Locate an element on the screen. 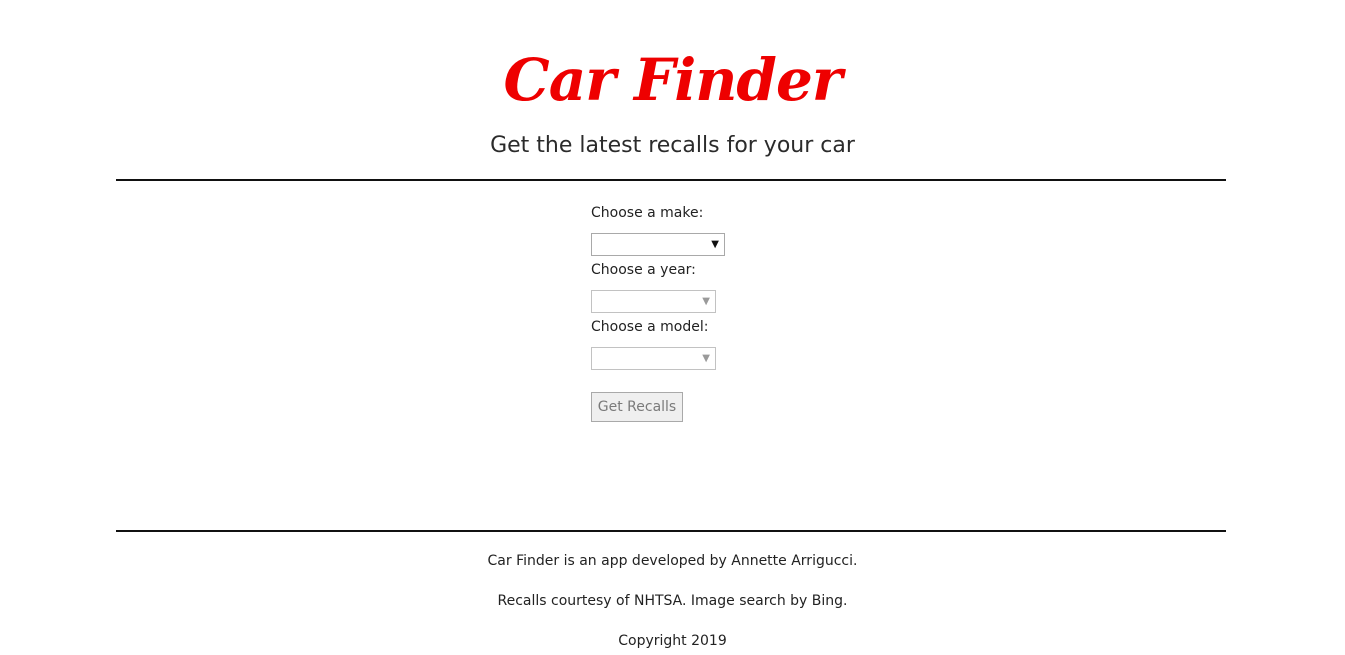 Image resolution: width=1345 pixels, height=655 pixels. header-divider is located at coordinates (671, 180).